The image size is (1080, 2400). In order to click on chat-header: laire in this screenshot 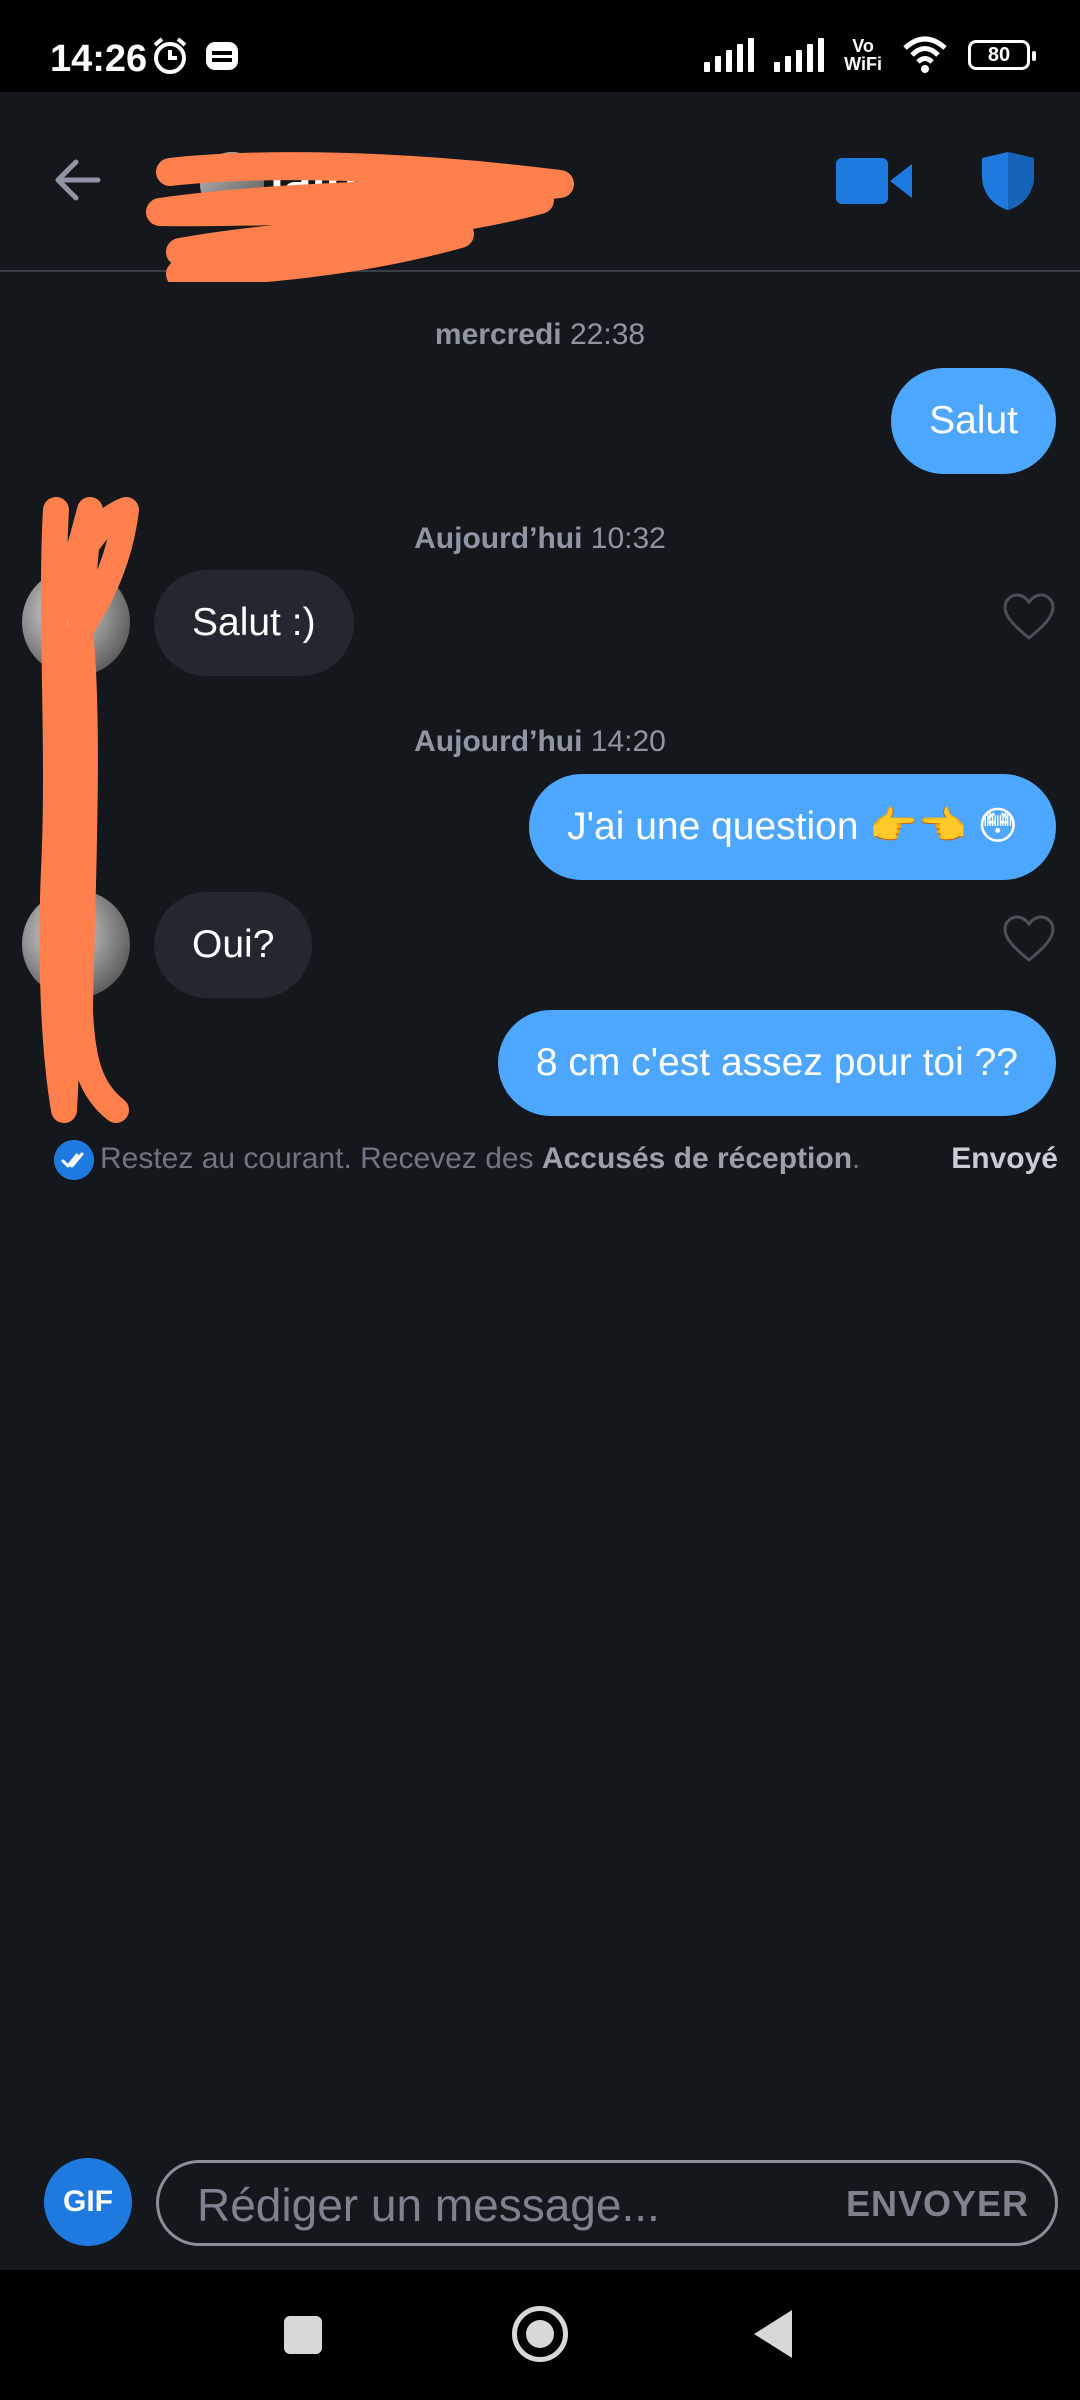, I will do `click(540, 187)`.